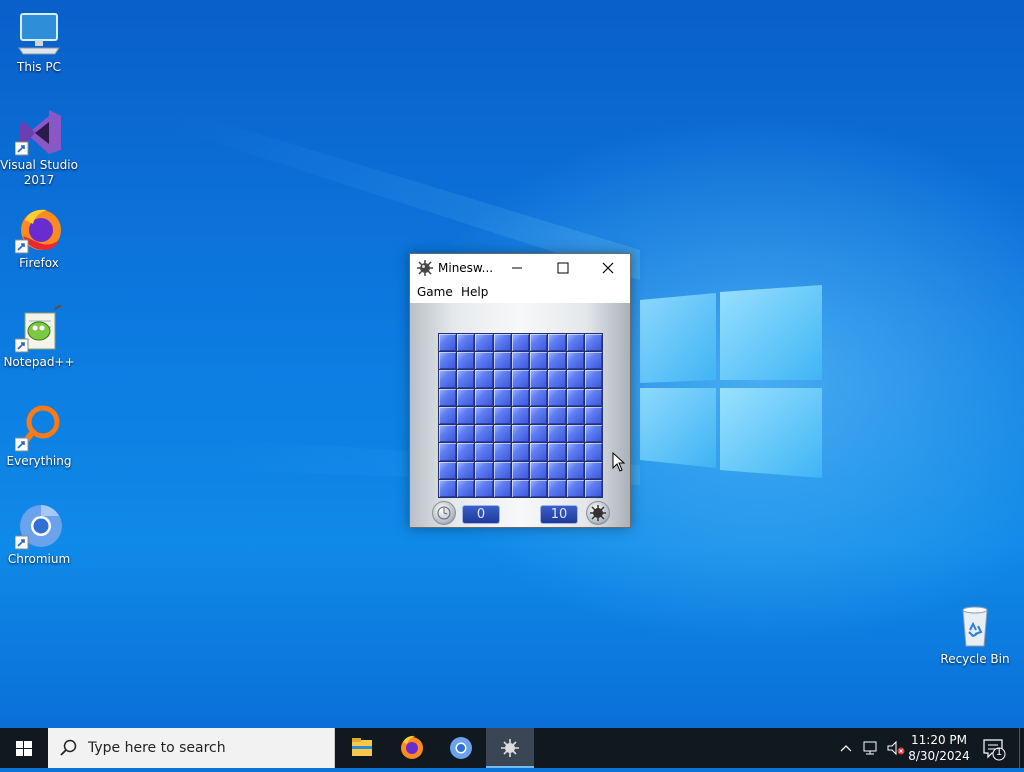 The height and width of the screenshot is (772, 1024). What do you see at coordinates (1021, 748) in the screenshot?
I see `show-desktop-button` at bounding box center [1021, 748].